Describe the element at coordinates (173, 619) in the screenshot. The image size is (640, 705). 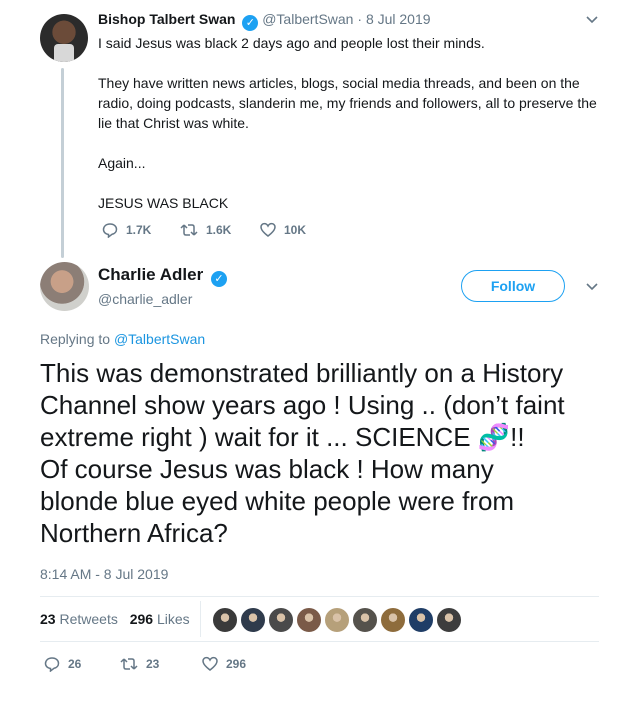
I see `likes-label: Likes` at that location.